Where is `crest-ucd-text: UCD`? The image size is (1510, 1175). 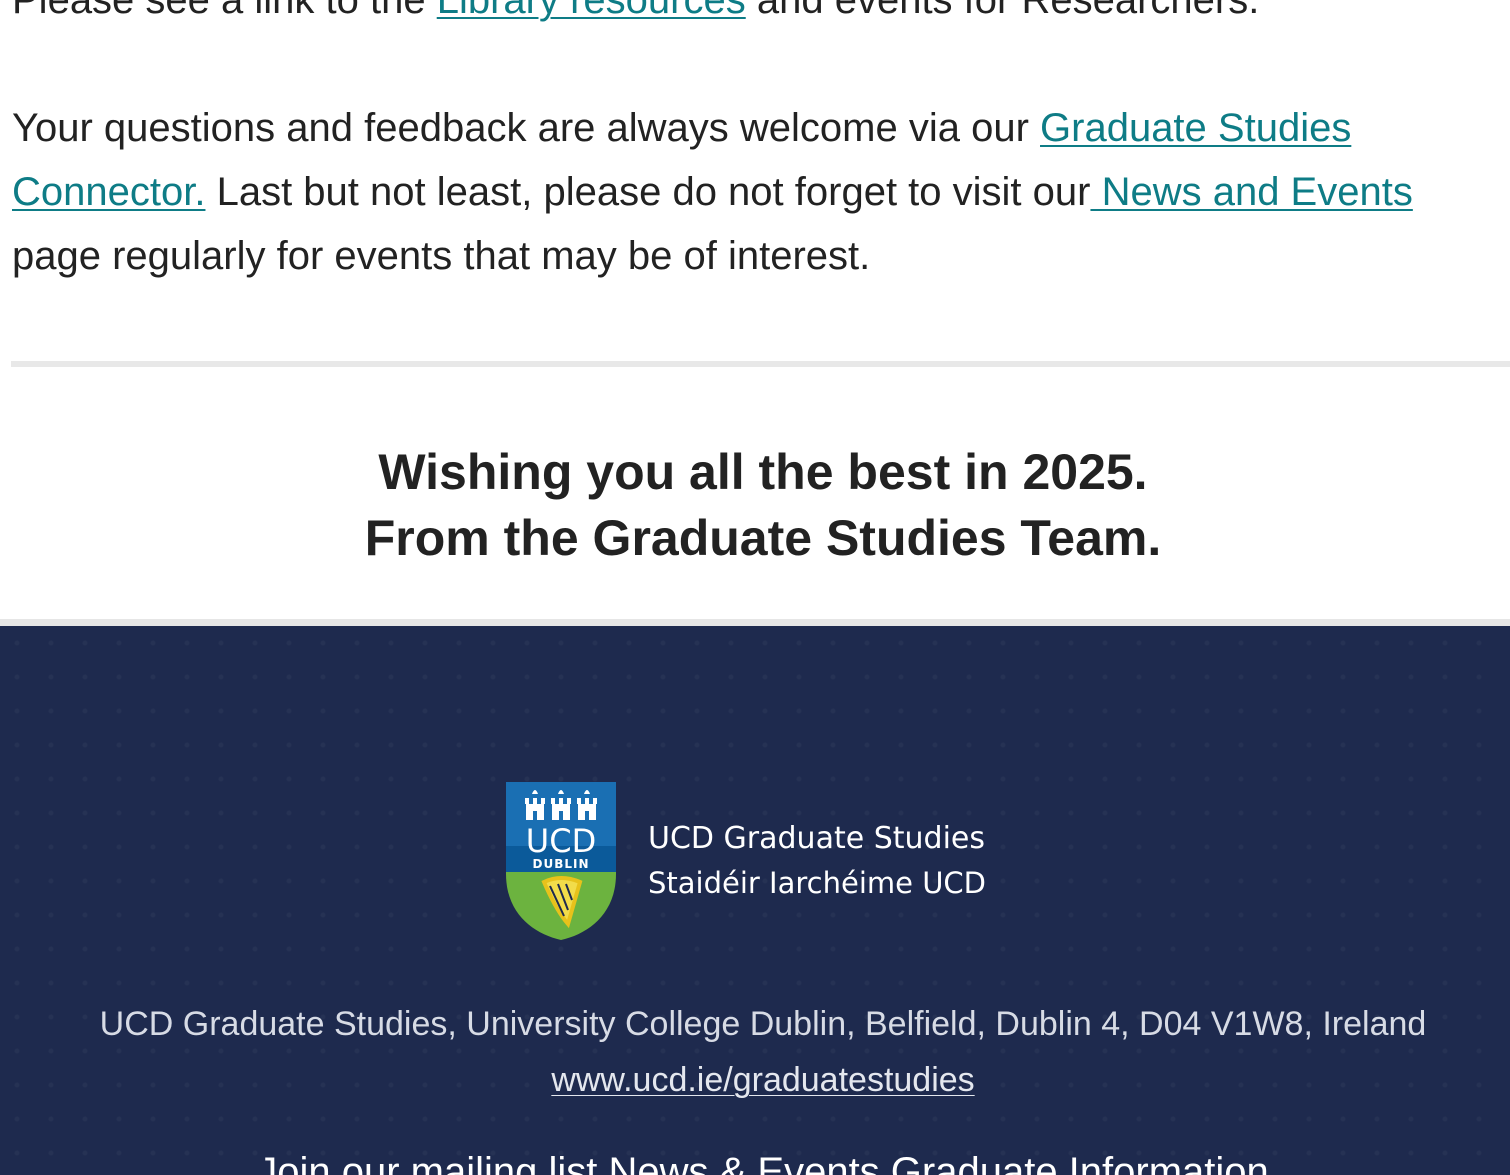
crest-ucd-text: UCD is located at coordinates (561, 841).